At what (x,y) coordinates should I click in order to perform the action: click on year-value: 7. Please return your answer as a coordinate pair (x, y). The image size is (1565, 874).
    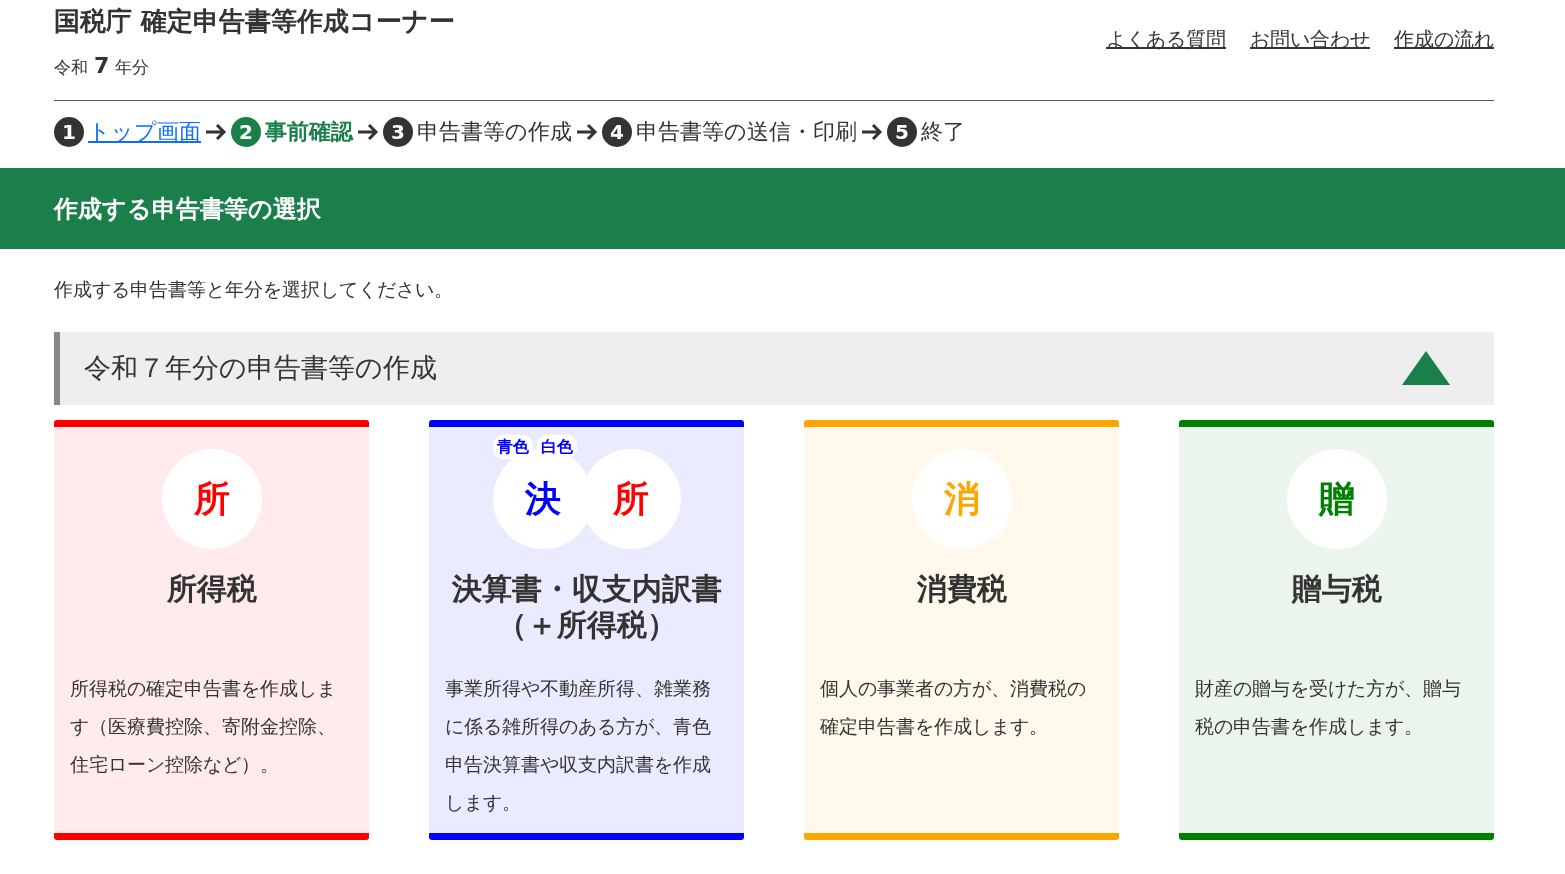
    Looking at the image, I should click on (102, 66).